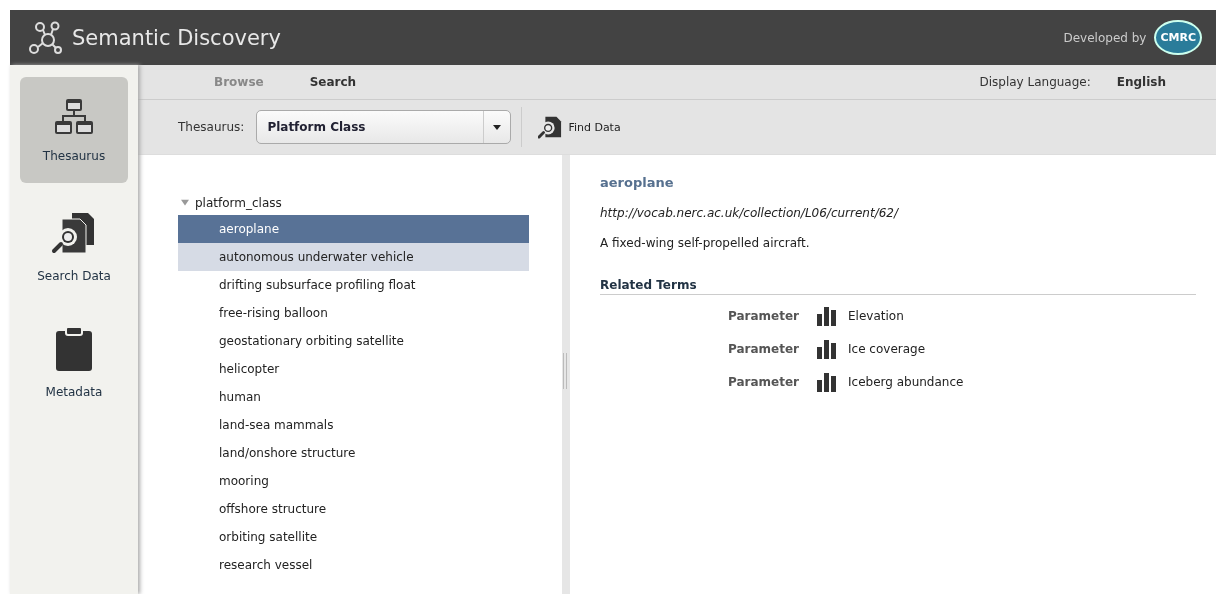 Image resolution: width=1216 pixels, height=594 pixels. What do you see at coordinates (1178, 37) in the screenshot?
I see `cmrc-logo: CMRC` at bounding box center [1178, 37].